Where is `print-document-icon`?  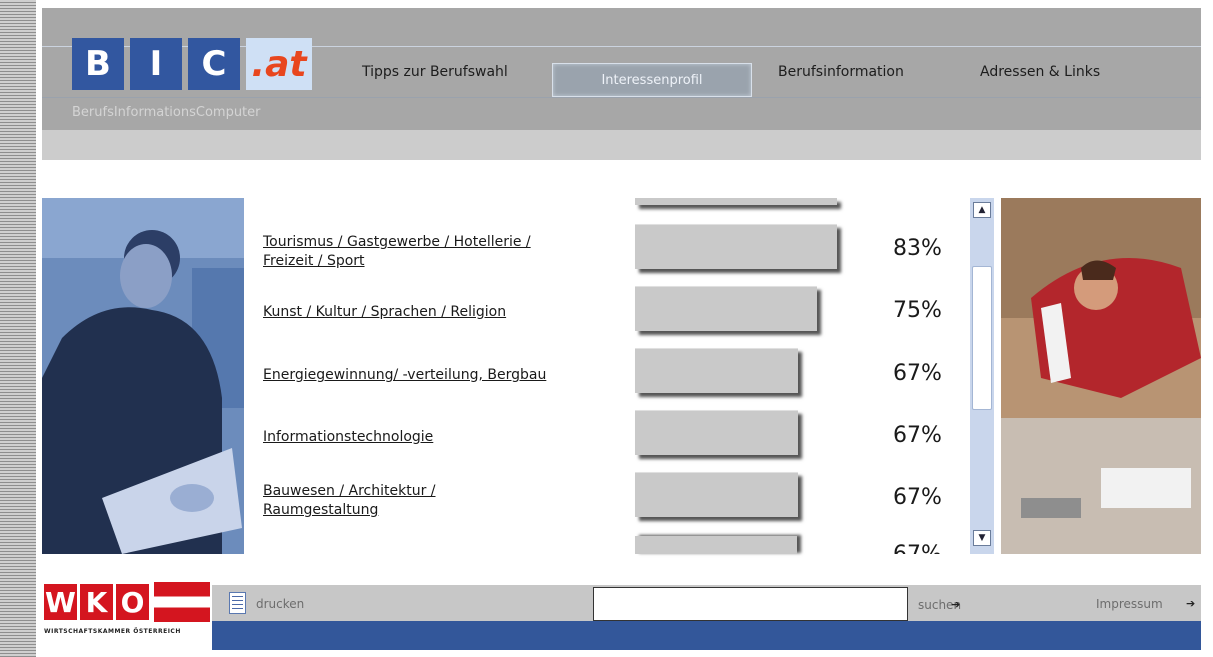 print-document-icon is located at coordinates (237, 603).